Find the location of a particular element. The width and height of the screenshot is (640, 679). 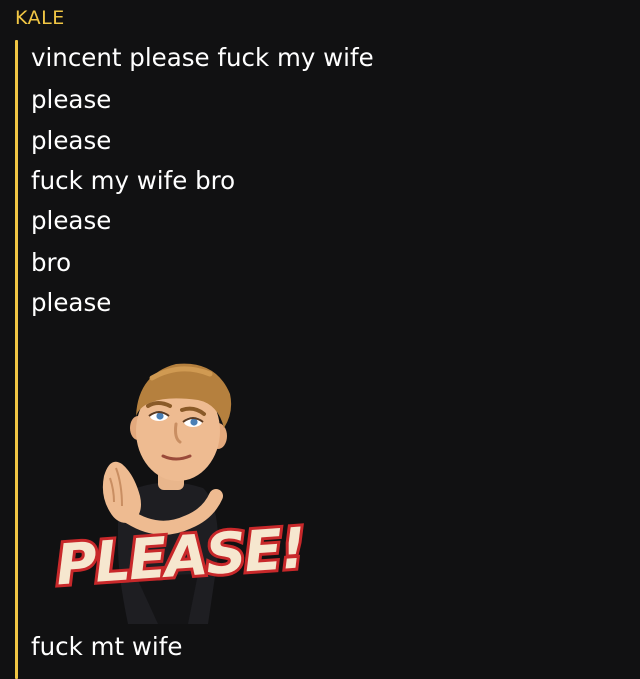

chat-message: bro is located at coordinates (51, 262).